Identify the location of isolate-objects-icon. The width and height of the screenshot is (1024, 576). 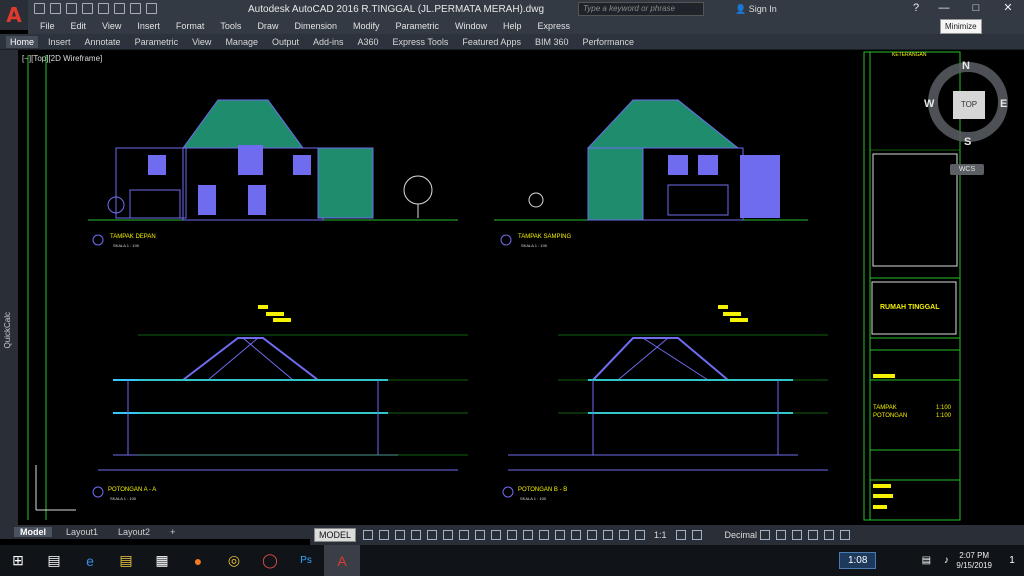
(797, 535).